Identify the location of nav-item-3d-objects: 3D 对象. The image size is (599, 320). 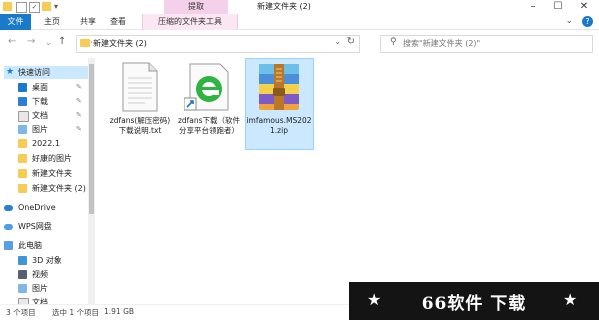
(53, 260).